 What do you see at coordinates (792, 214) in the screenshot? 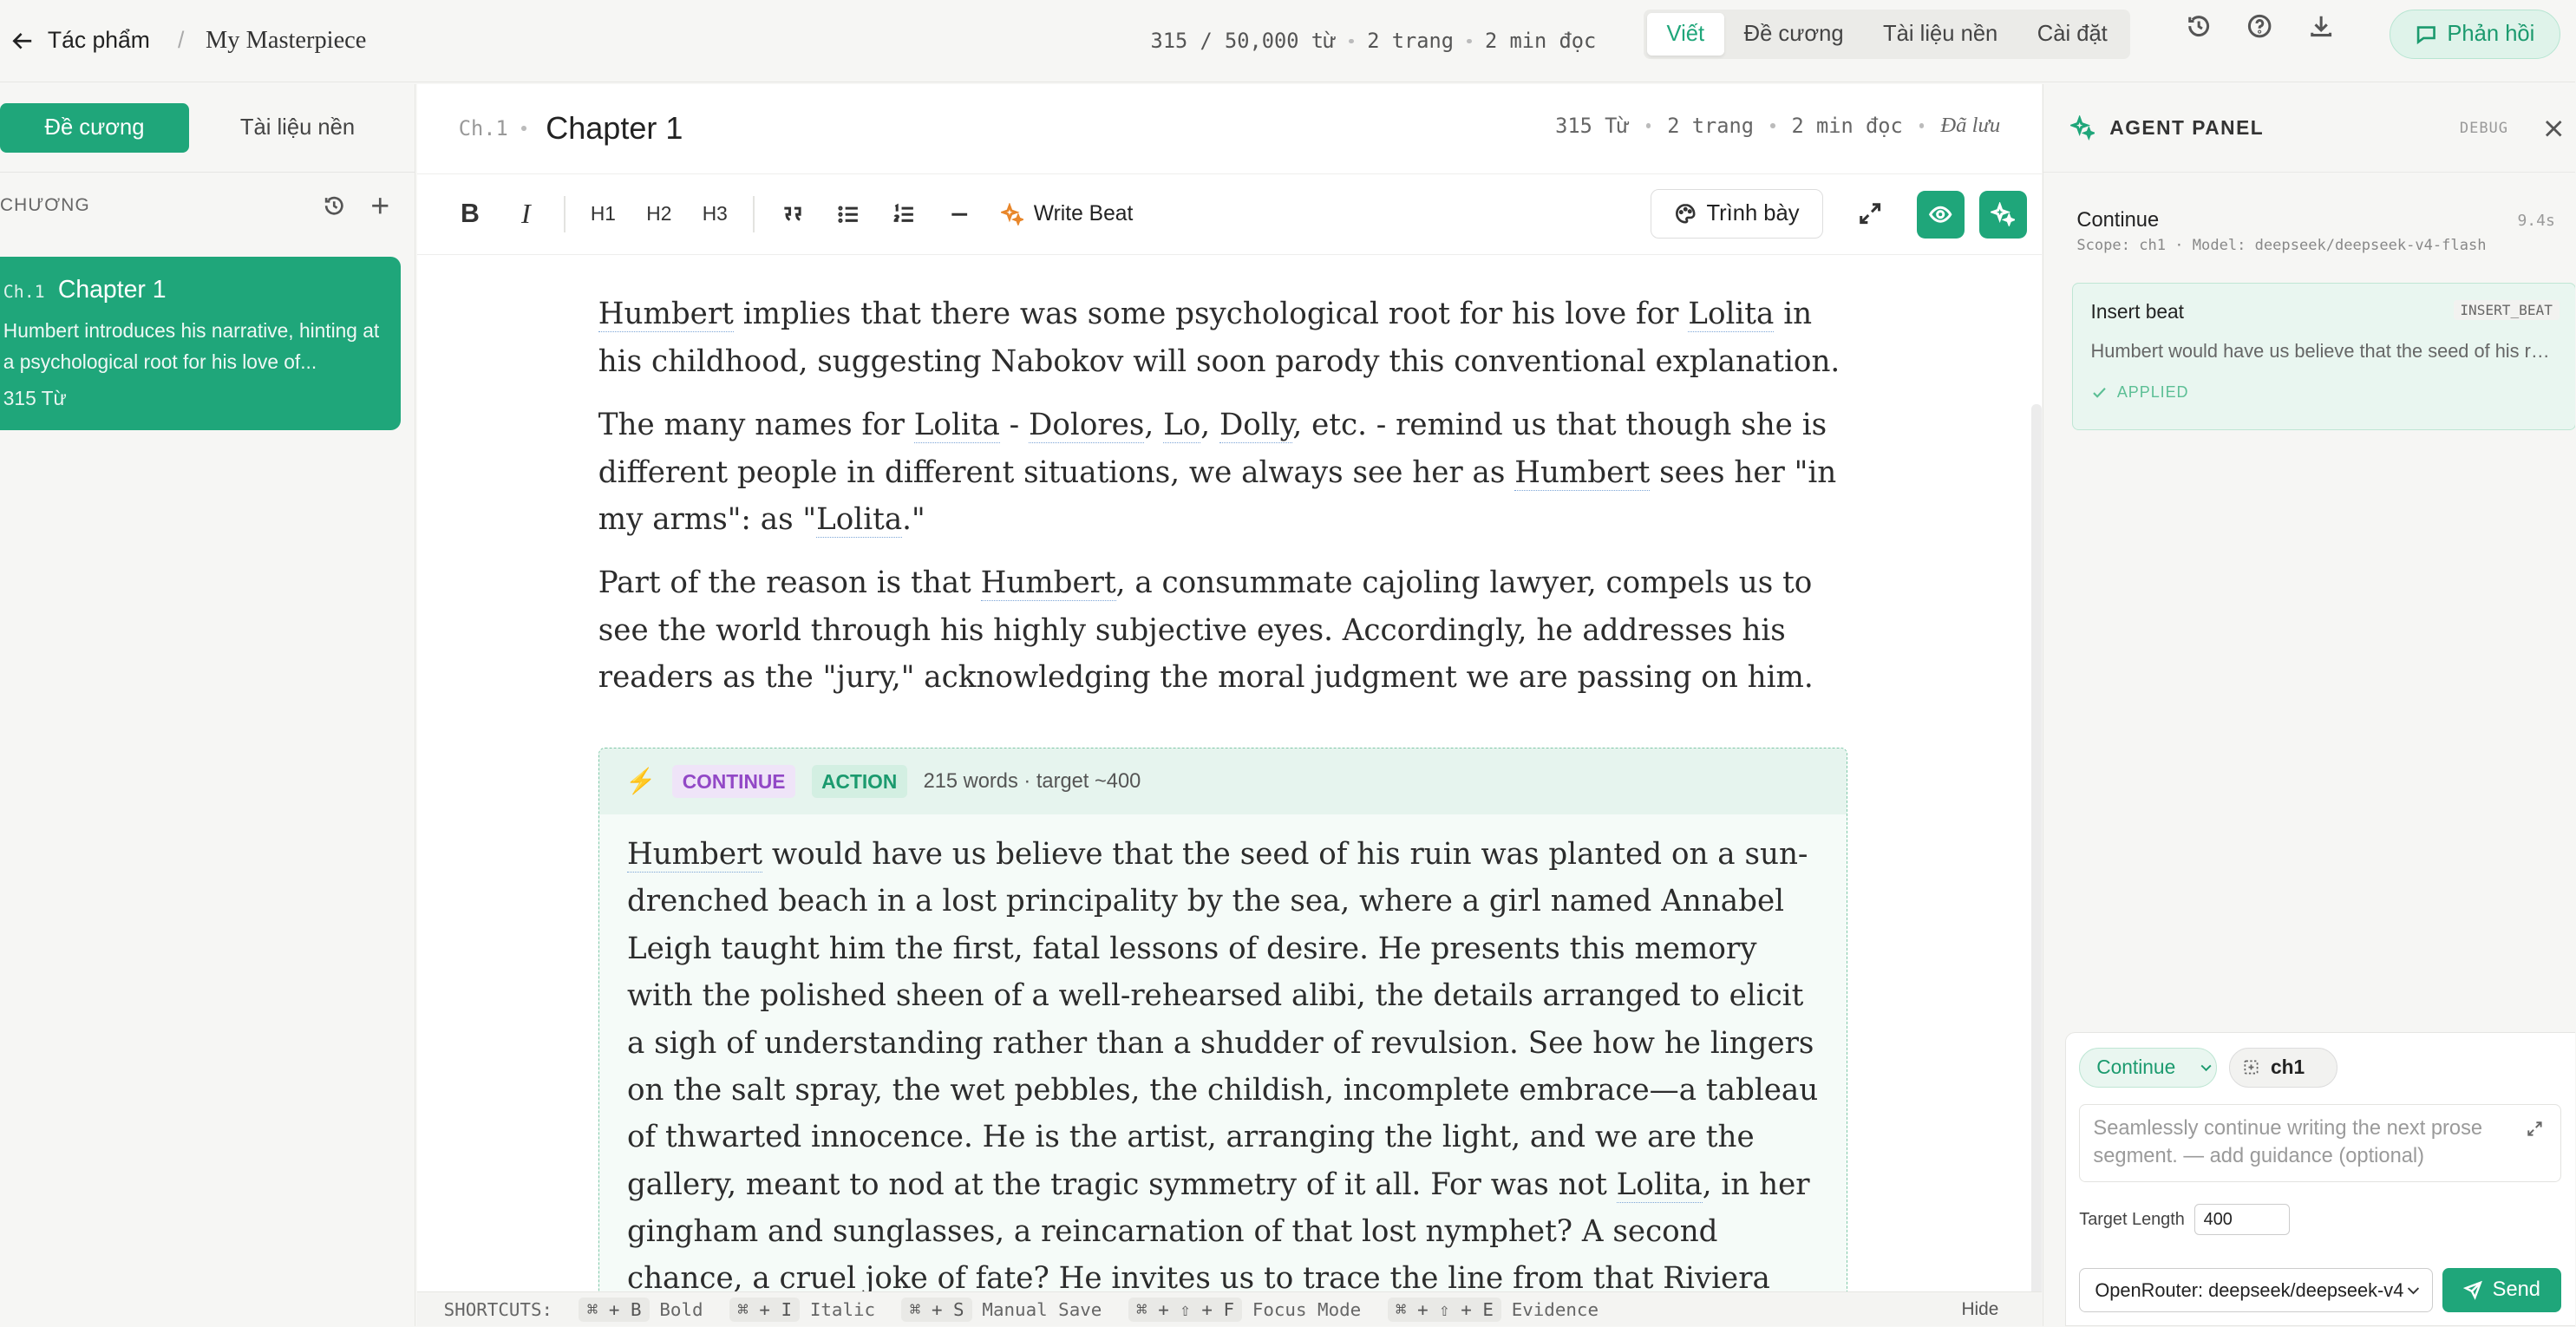
I see `quote-button` at bounding box center [792, 214].